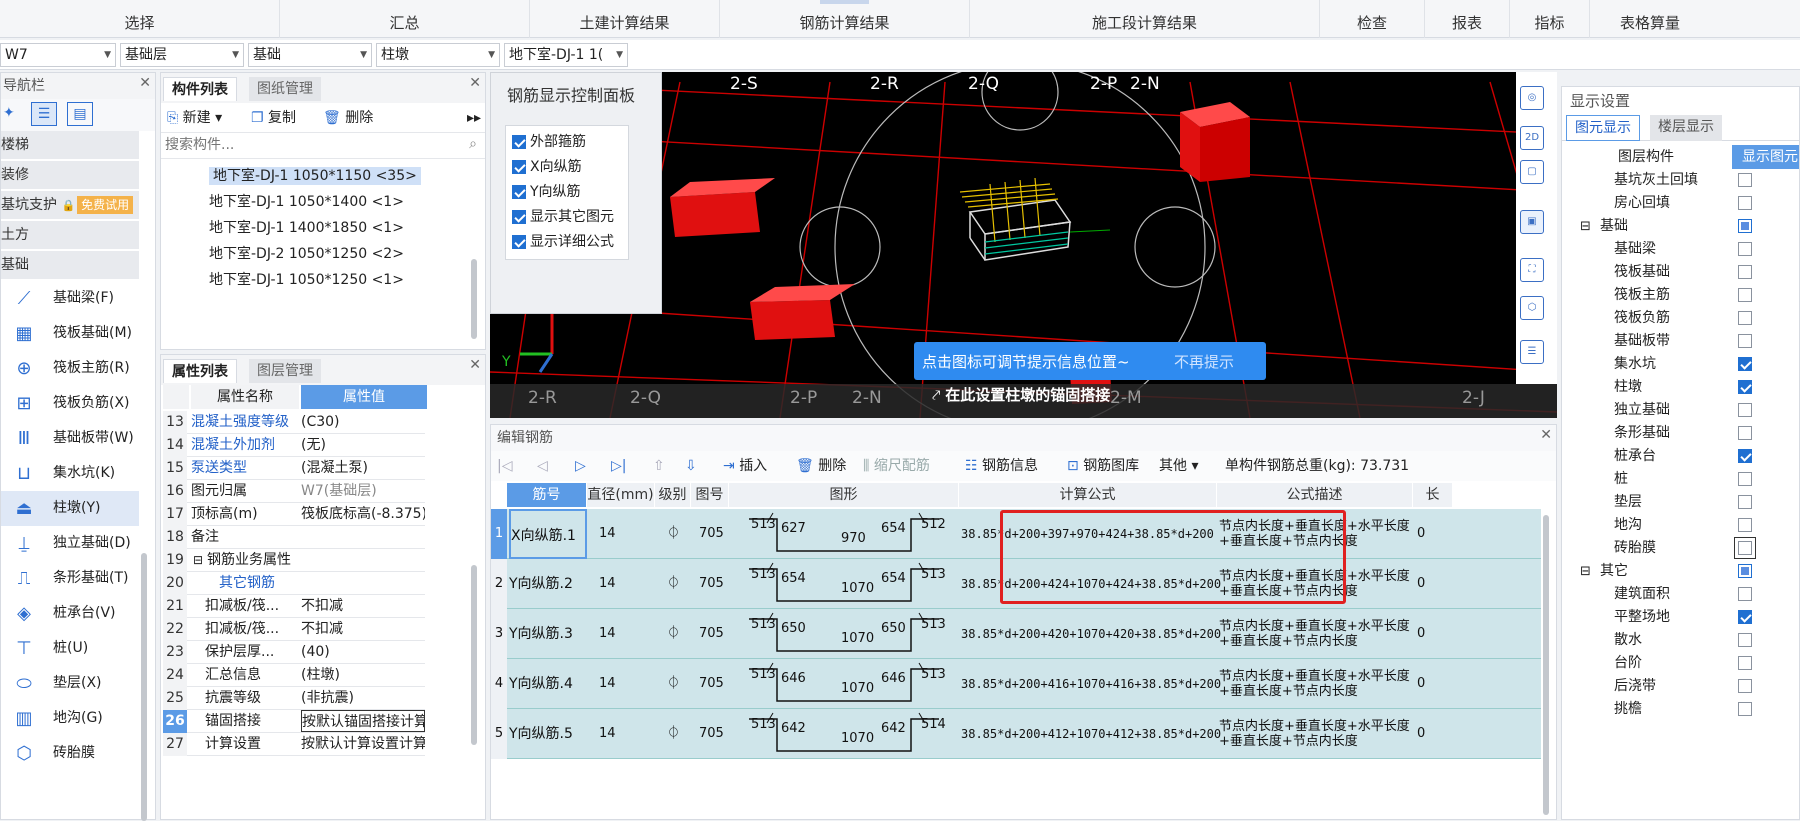  Describe the element at coordinates (473, 144) in the screenshot. I see `search-icon: ⌕` at that location.